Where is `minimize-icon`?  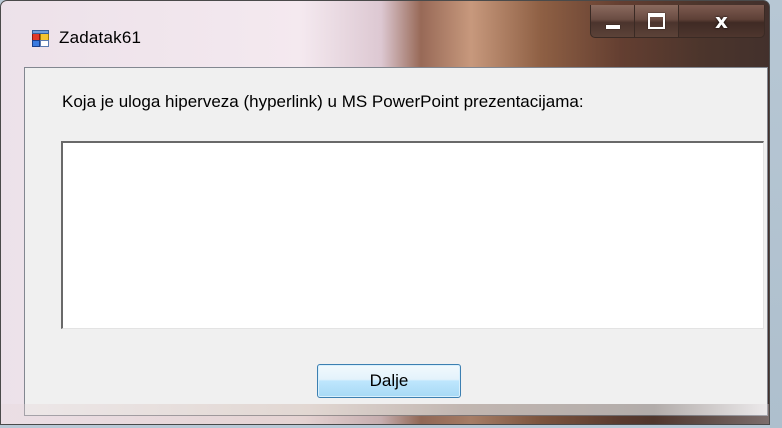 minimize-icon is located at coordinates (612, 27).